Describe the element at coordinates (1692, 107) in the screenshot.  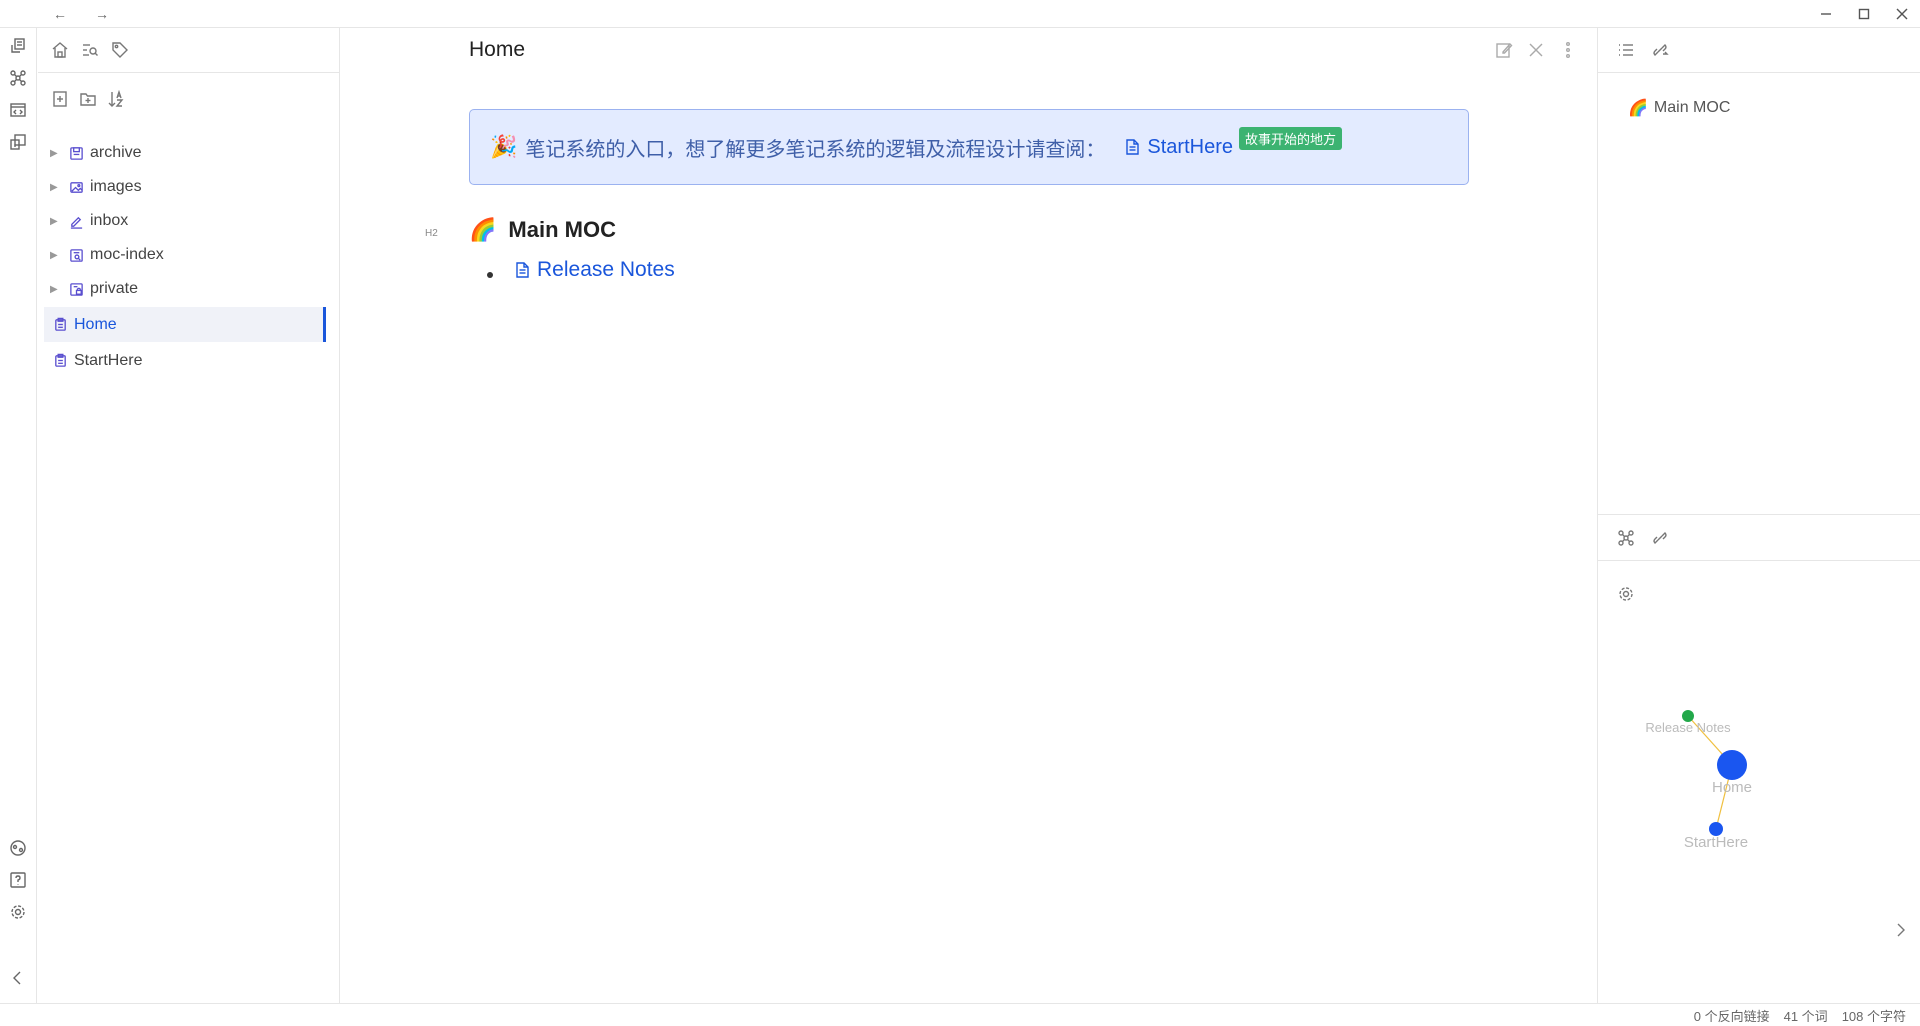
I see `outline-item-label: Main MOC` at that location.